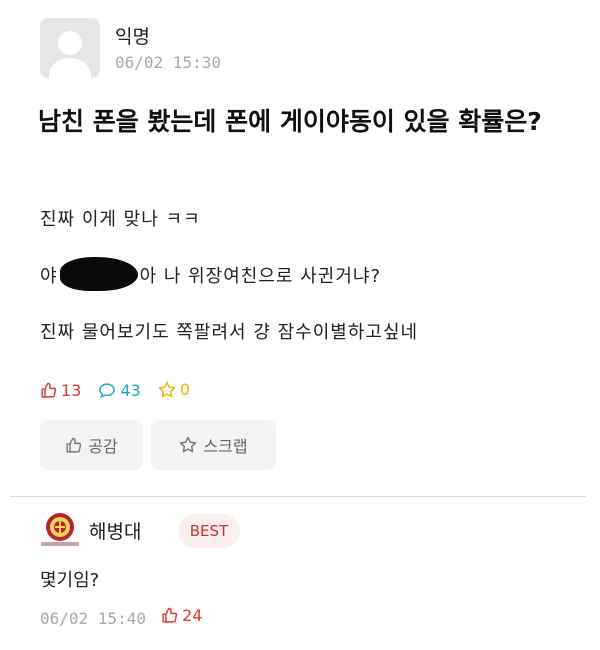 This screenshot has height=650, width=600. Describe the element at coordinates (260, 276) in the screenshot. I see `body-line-2-end: 아 나 위장여친으로 사귄거냐?` at that location.